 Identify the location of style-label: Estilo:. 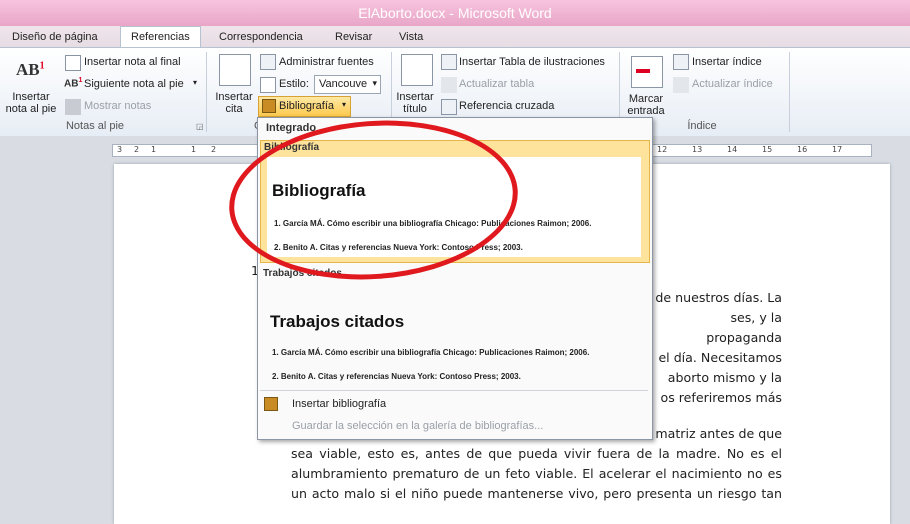
(294, 84).